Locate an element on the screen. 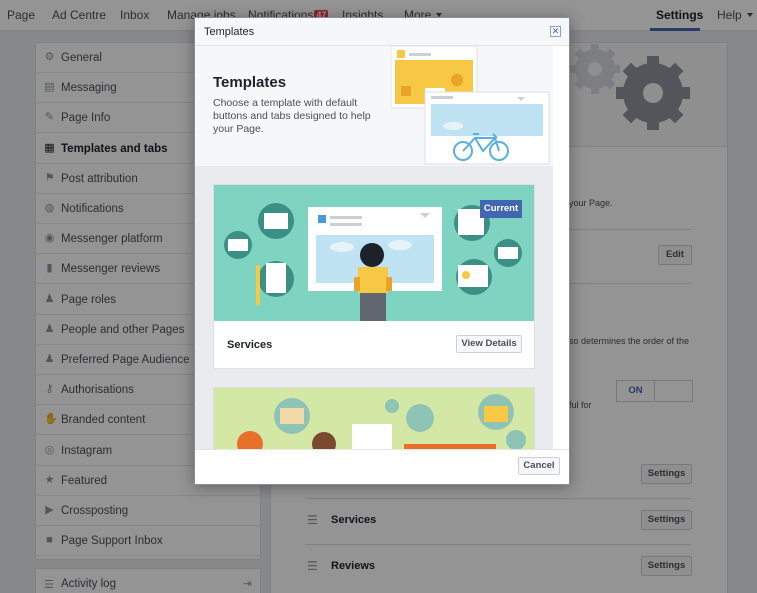 The height and width of the screenshot is (593, 757). template-illustration is located at coordinates (374, 418).